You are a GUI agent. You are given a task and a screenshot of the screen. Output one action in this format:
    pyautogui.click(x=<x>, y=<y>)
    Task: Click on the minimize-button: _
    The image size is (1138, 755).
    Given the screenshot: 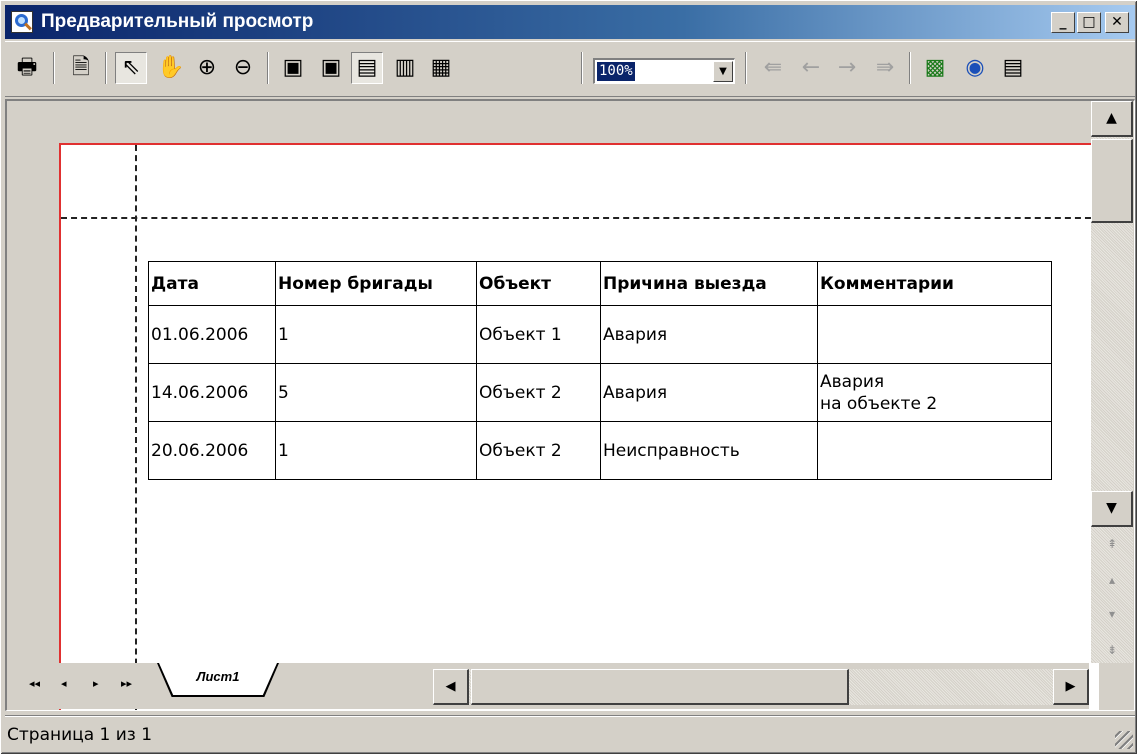 What is the action you would take?
    pyautogui.click(x=1063, y=22)
    